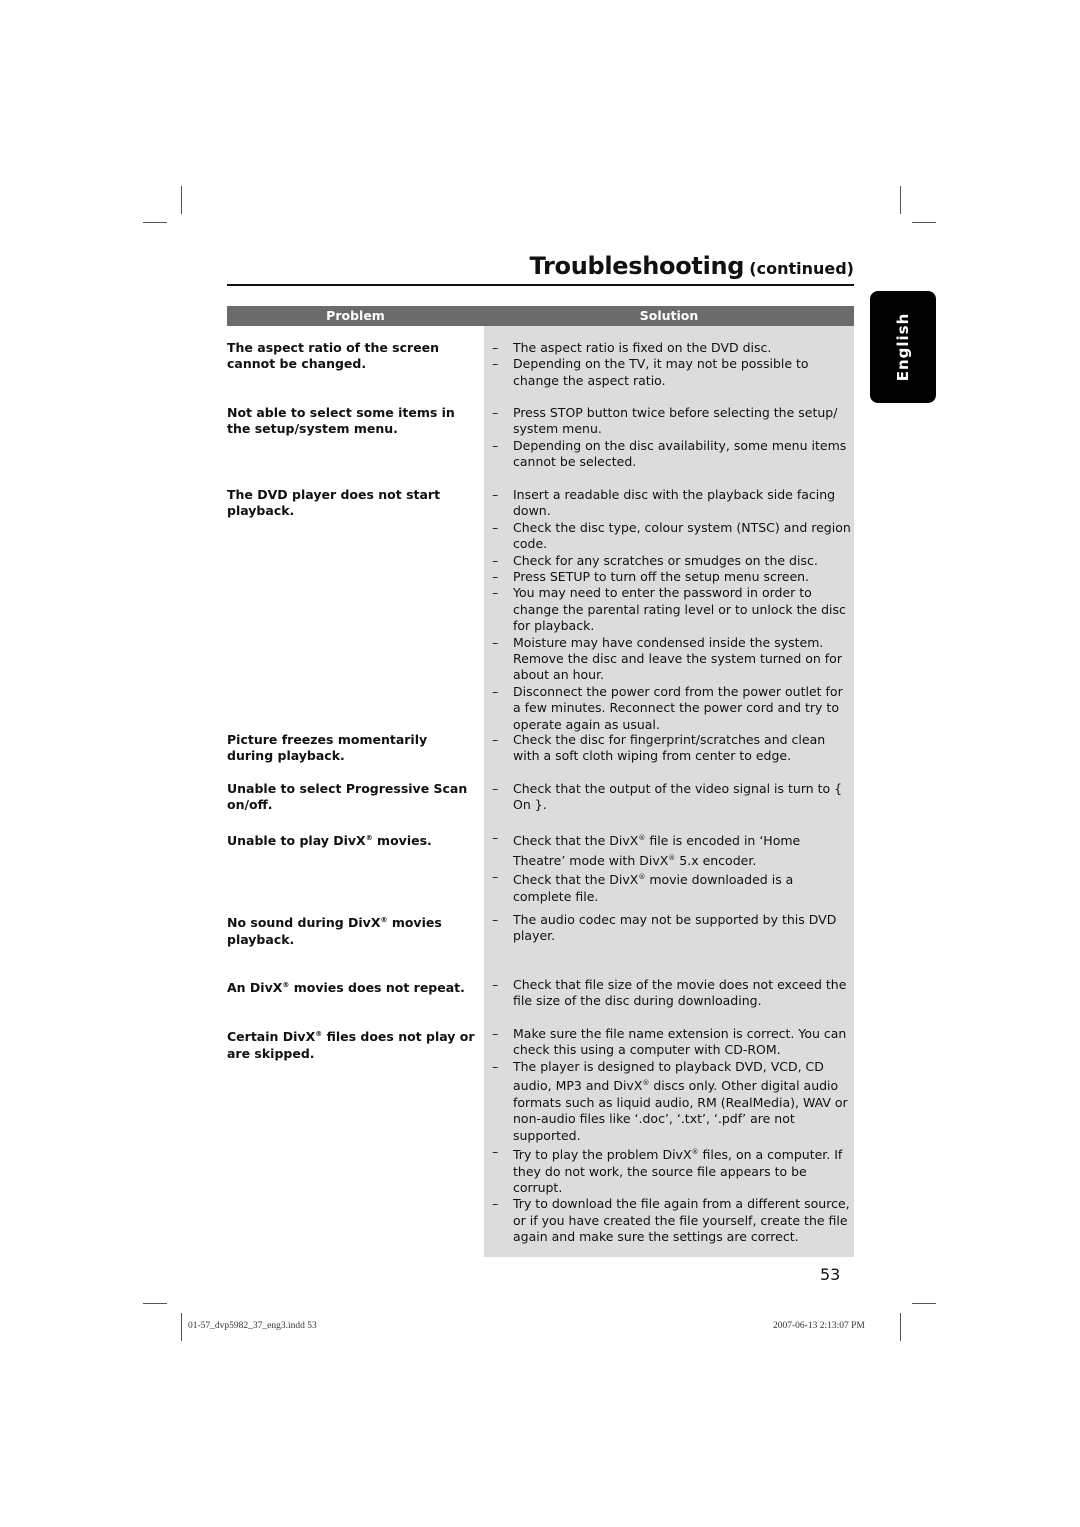 Image resolution: width=1080 pixels, height=1527 pixels. What do you see at coordinates (801, 268) in the screenshot?
I see `page-subtitle: (continued)` at bounding box center [801, 268].